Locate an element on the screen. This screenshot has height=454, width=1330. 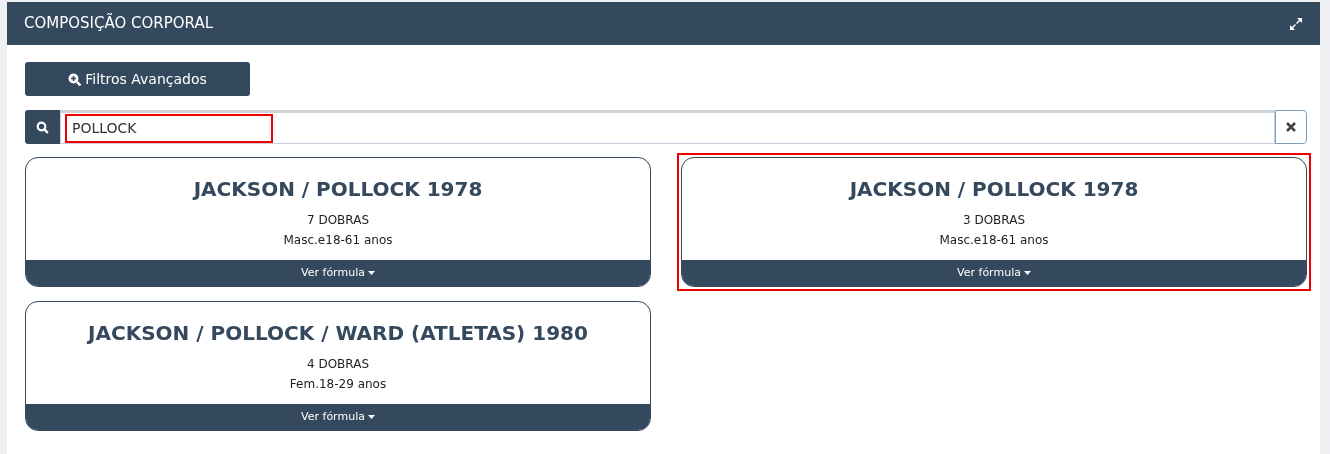
search-term: POLLOCK is located at coordinates (169, 128).